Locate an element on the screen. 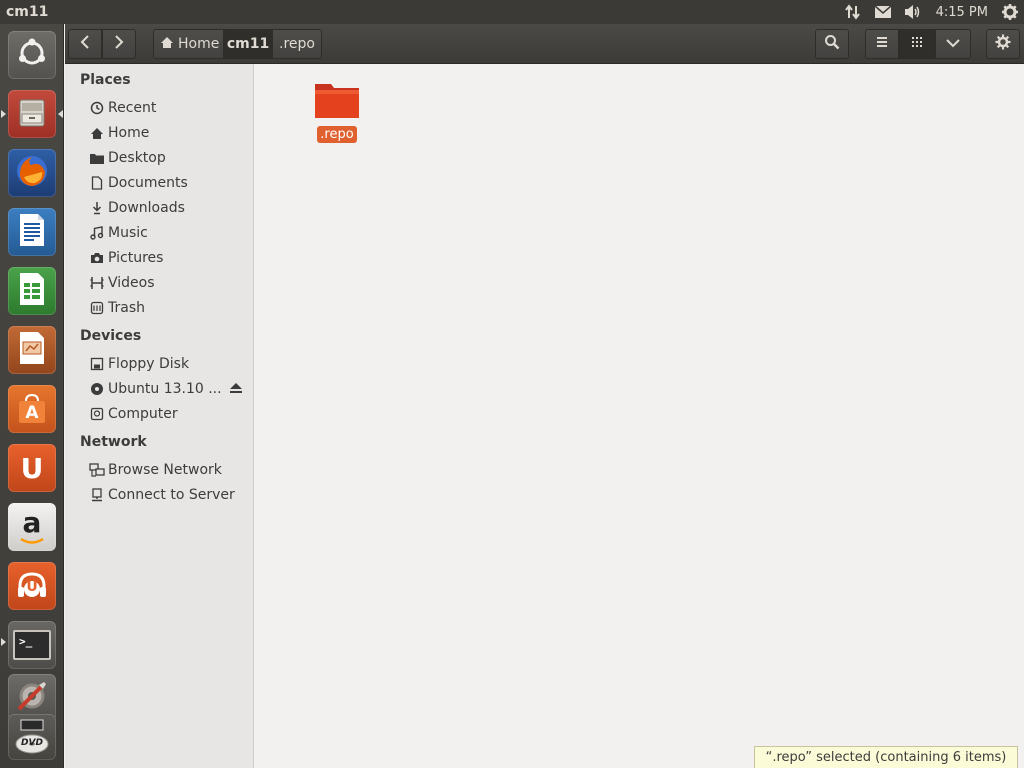 This screenshot has width=1024, height=768. breadcrumb-label: cm11 is located at coordinates (248, 44).